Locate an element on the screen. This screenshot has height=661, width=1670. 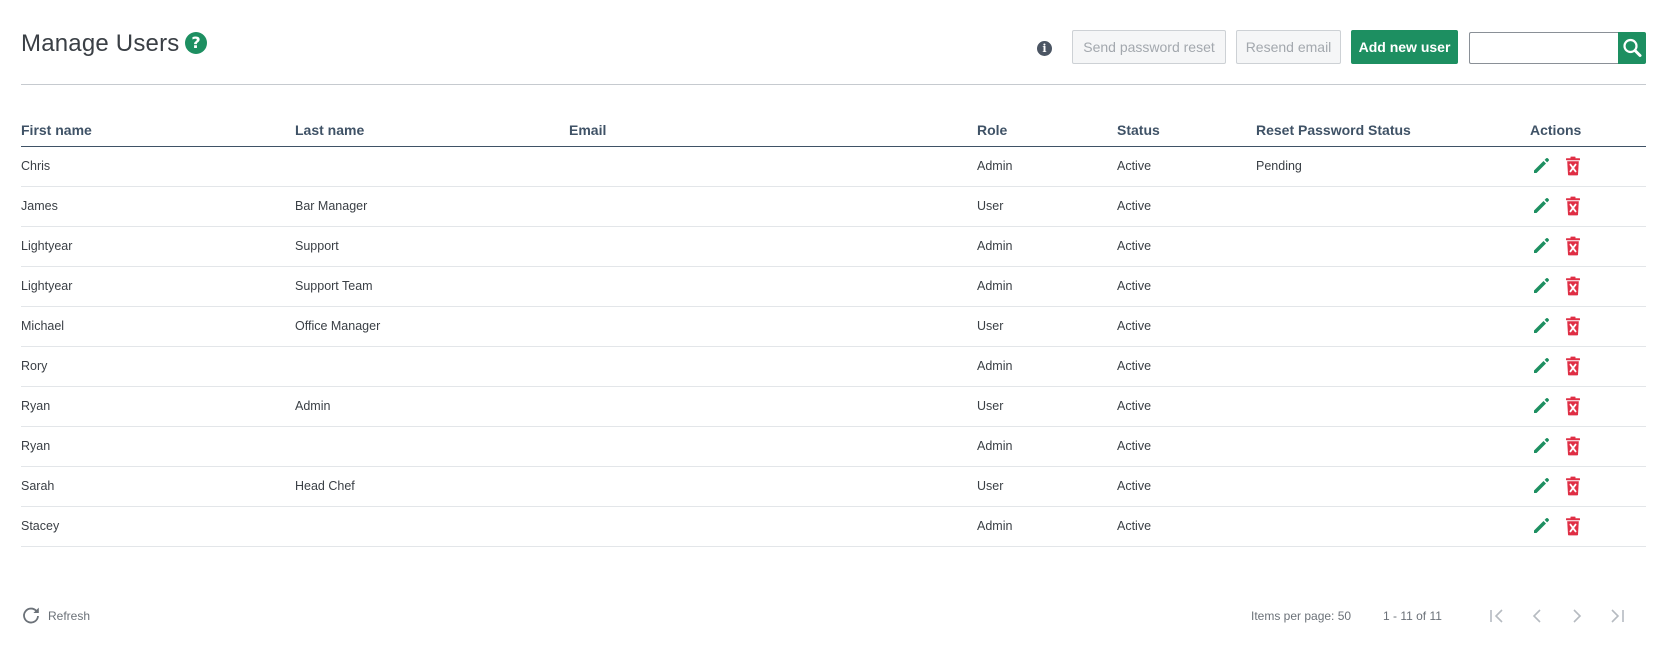
next-page-icon is located at coordinates (1577, 616).